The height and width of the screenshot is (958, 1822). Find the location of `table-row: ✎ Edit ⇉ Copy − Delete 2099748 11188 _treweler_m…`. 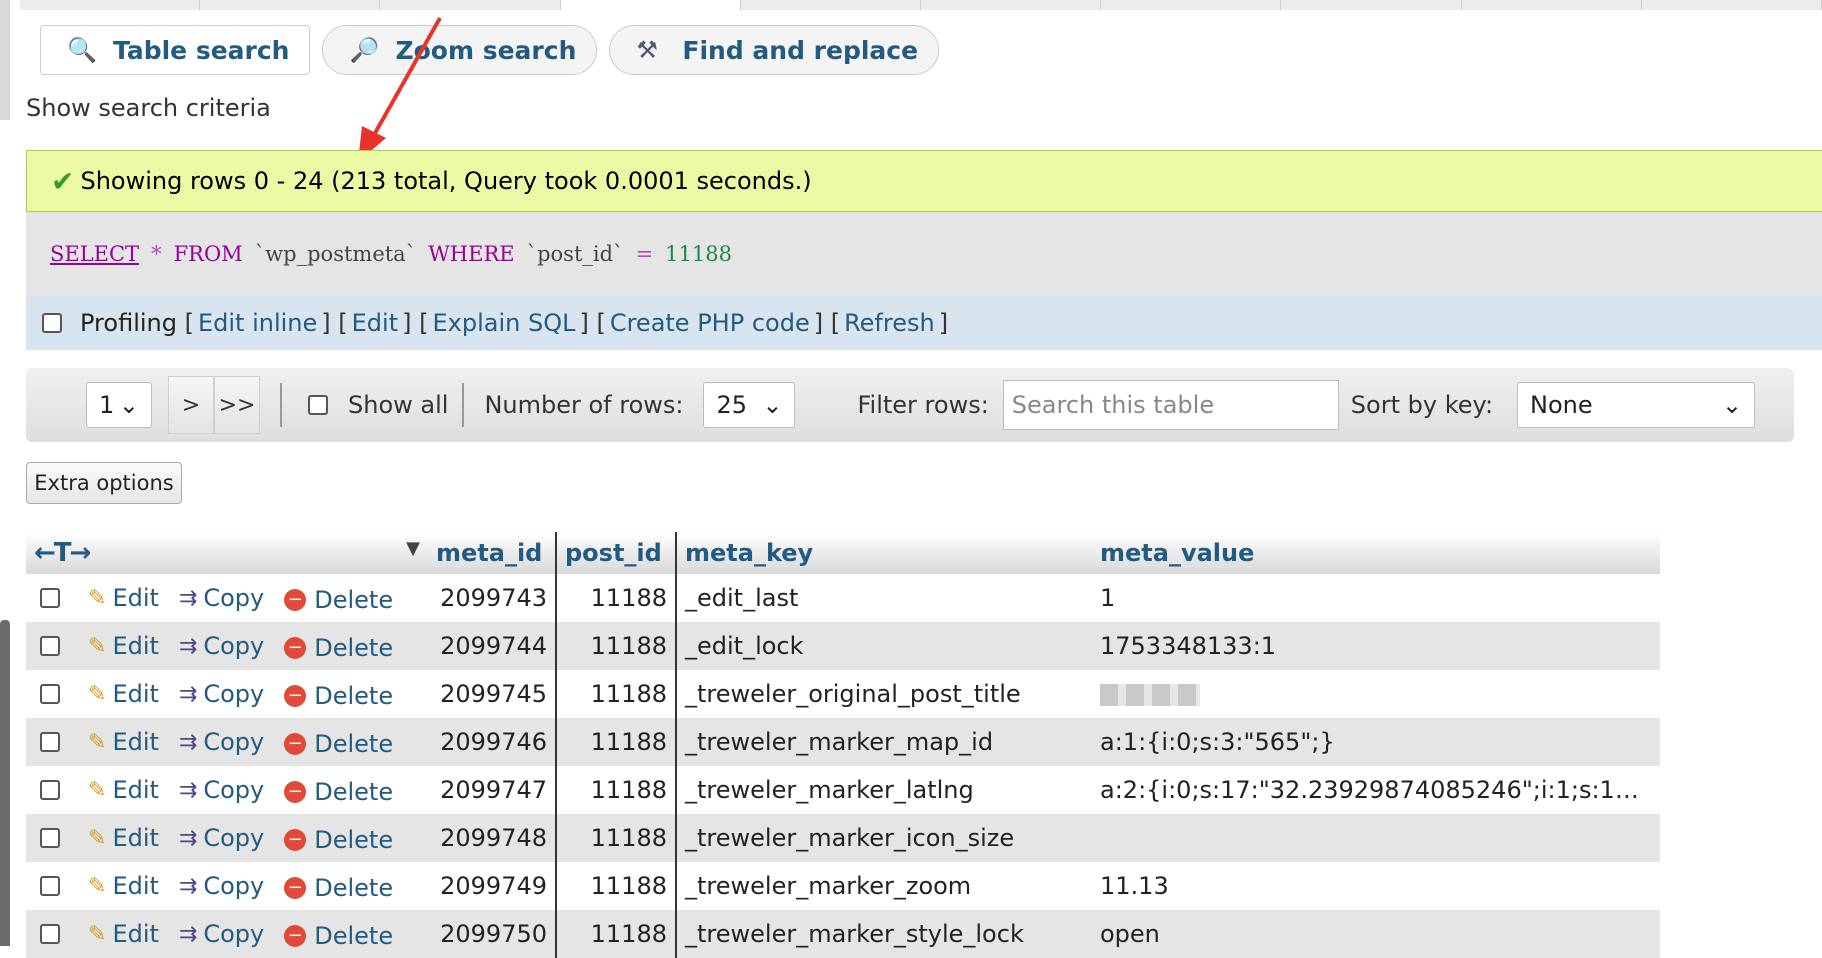

table-row: ✎ Edit ⇉ Copy − Delete 2099748 11188 _treweler_m… is located at coordinates (843, 838).